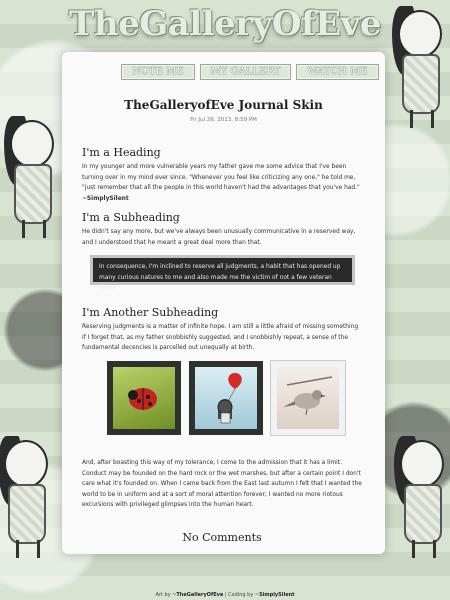 The image size is (450, 600). What do you see at coordinates (150, 312) in the screenshot?
I see `another-subheading: I'm Another Subheading` at bounding box center [150, 312].